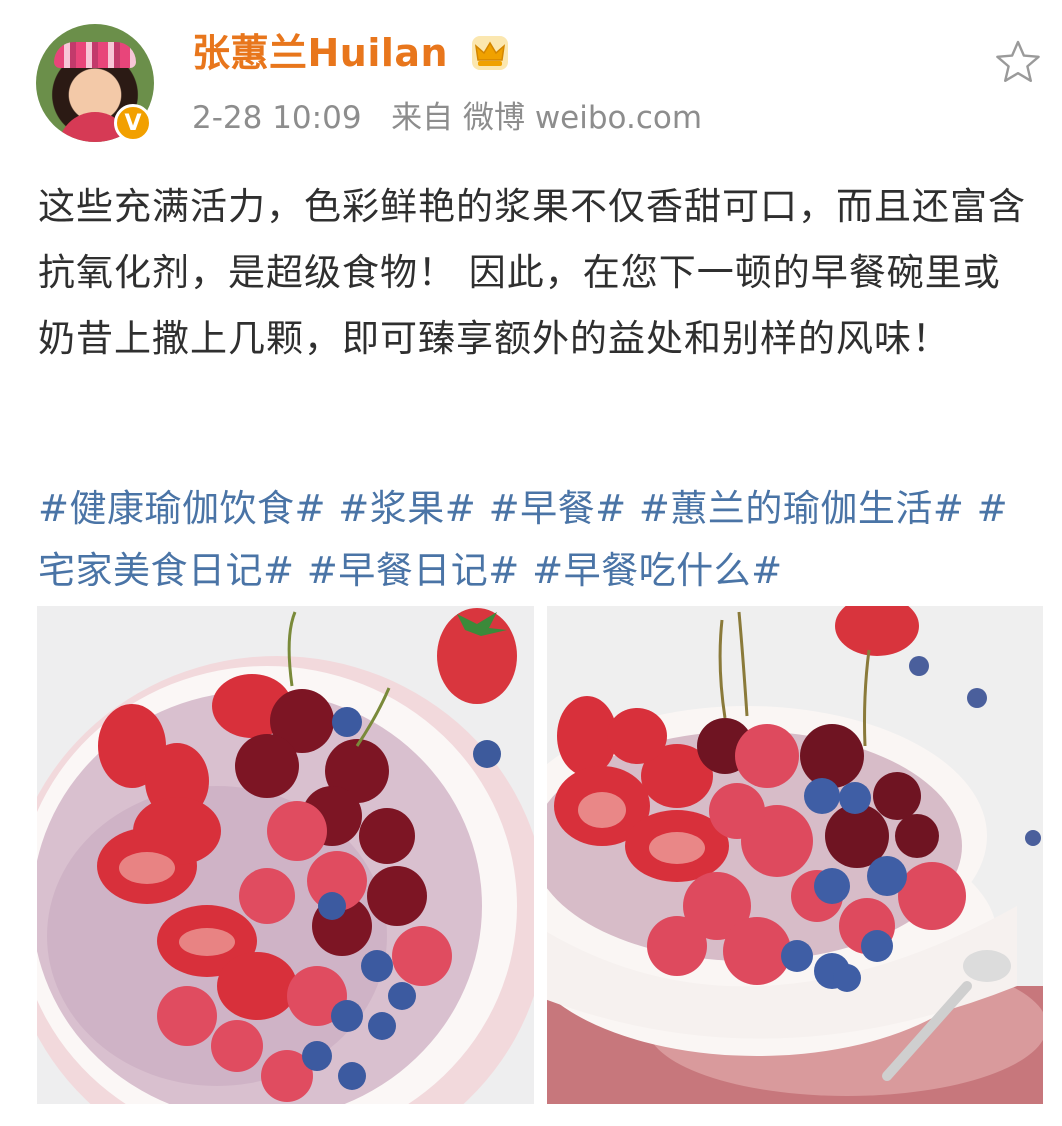 Image resolution: width=1062 pixels, height=1126 pixels. I want to click on hashtag-link: #早餐吃什么#, so click(657, 570).